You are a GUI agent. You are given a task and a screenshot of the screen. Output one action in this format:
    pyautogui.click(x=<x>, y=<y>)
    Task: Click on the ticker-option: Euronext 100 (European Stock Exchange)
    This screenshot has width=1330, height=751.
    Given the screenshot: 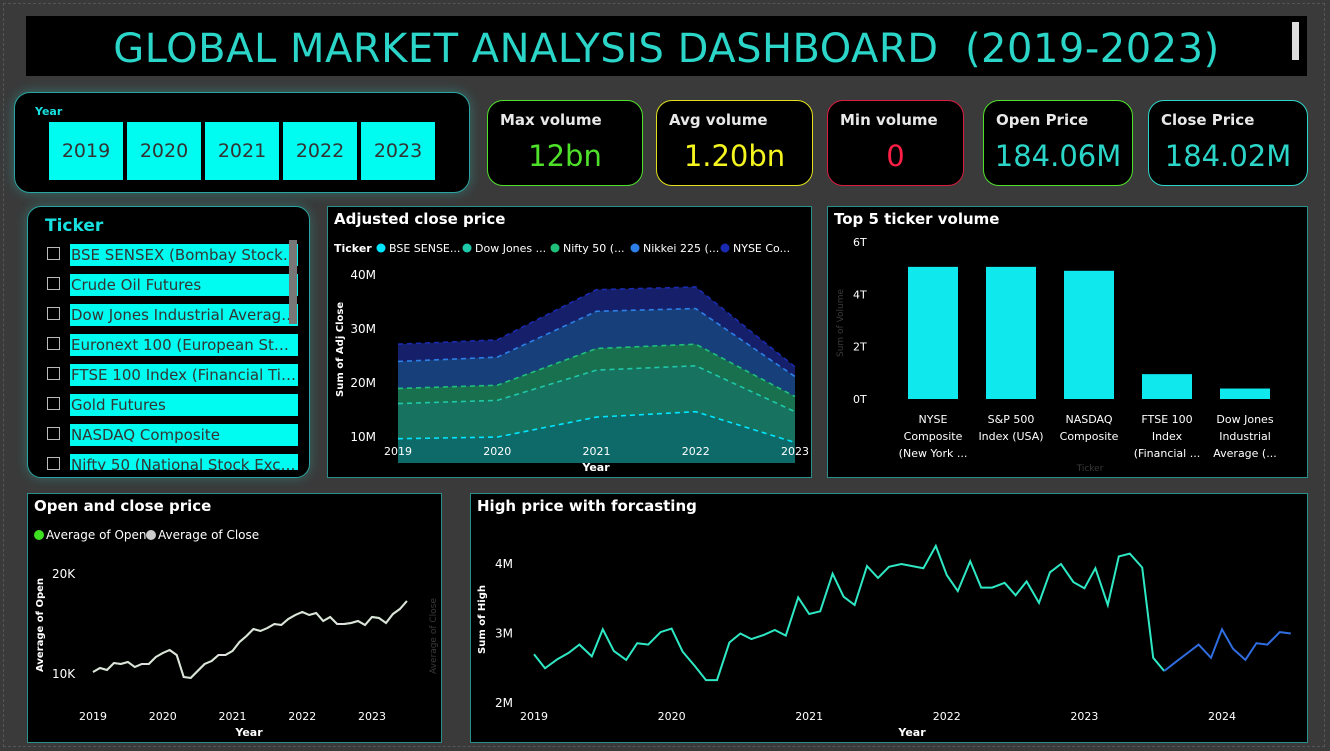 What is the action you would take?
    pyautogui.click(x=172, y=349)
    